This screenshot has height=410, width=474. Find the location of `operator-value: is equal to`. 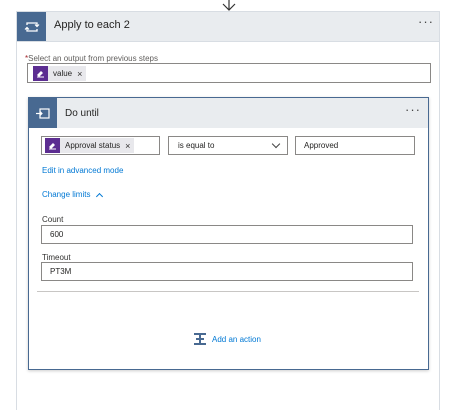

operator-value: is equal to is located at coordinates (196, 145).